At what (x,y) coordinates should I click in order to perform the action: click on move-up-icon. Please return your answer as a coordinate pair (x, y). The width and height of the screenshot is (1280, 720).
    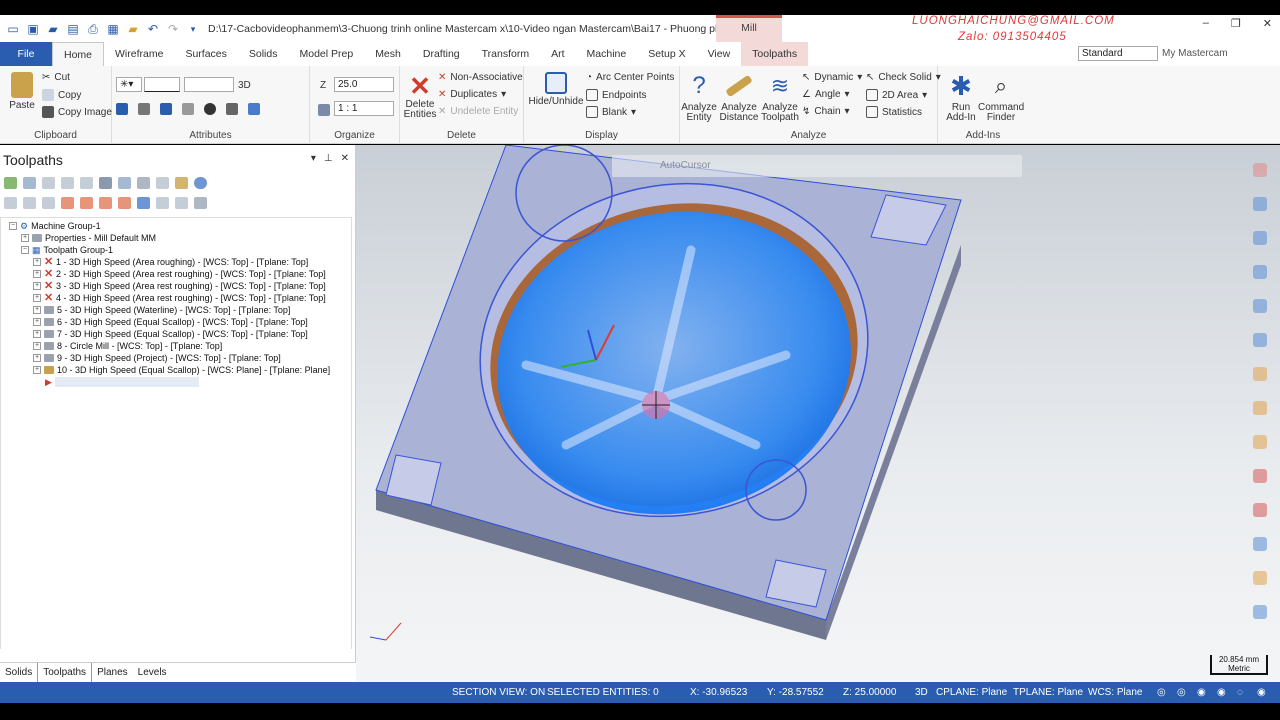
    Looking at the image, I should click on (86, 203).